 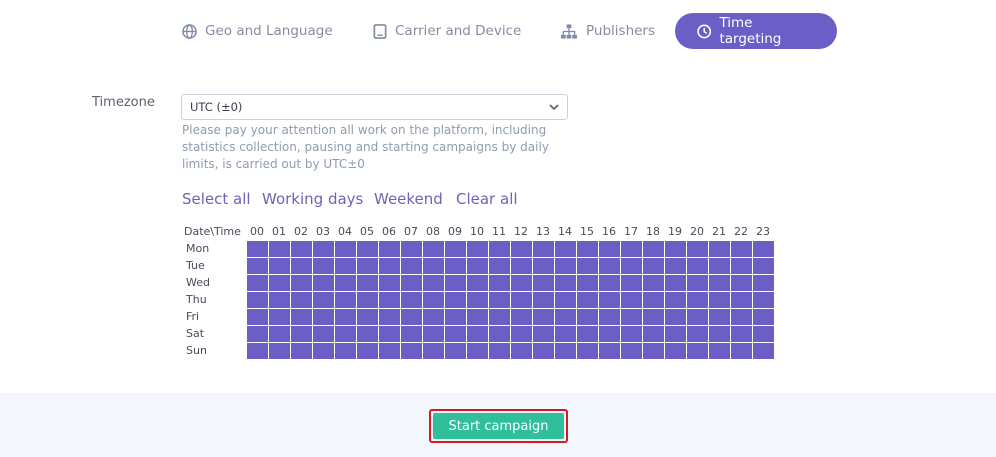 What do you see at coordinates (195, 265) in the screenshot?
I see `day-label: Tue` at bounding box center [195, 265].